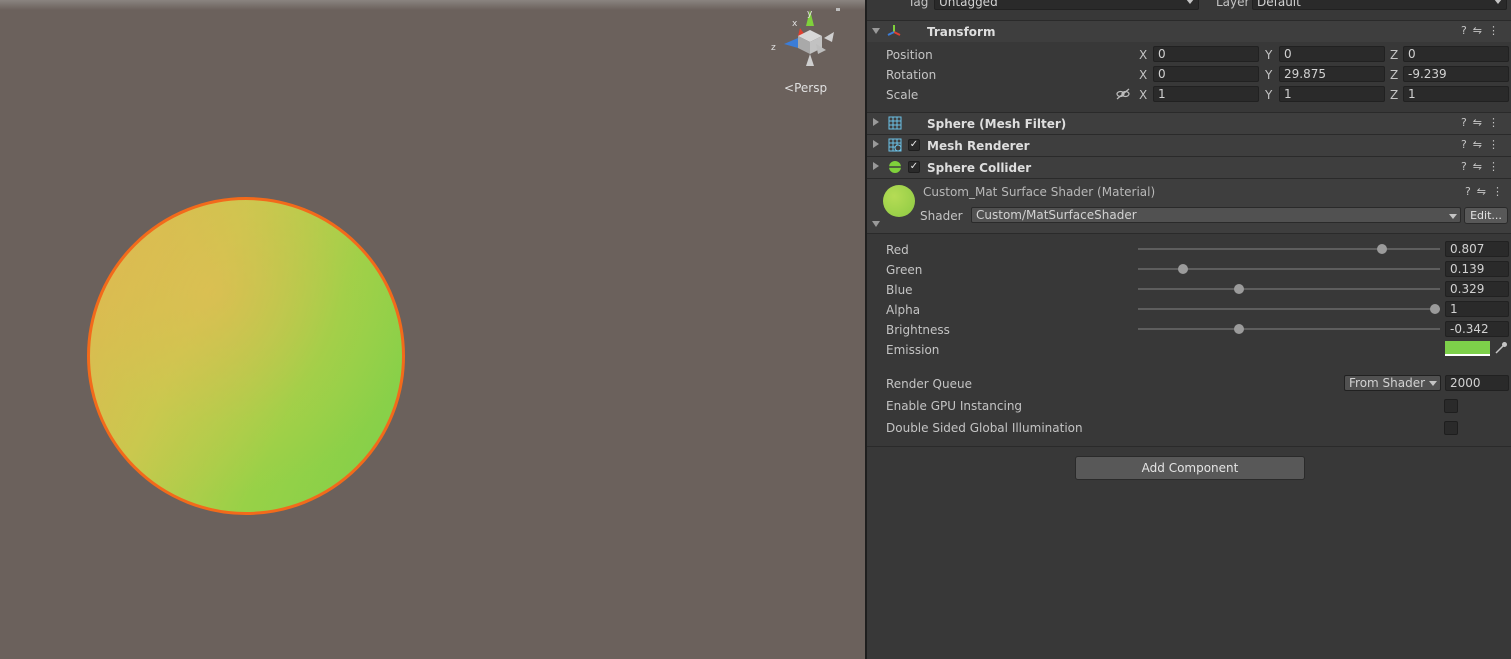 The width and height of the screenshot is (1511, 659). I want to click on red-slider-knob, so click(1381, 249).